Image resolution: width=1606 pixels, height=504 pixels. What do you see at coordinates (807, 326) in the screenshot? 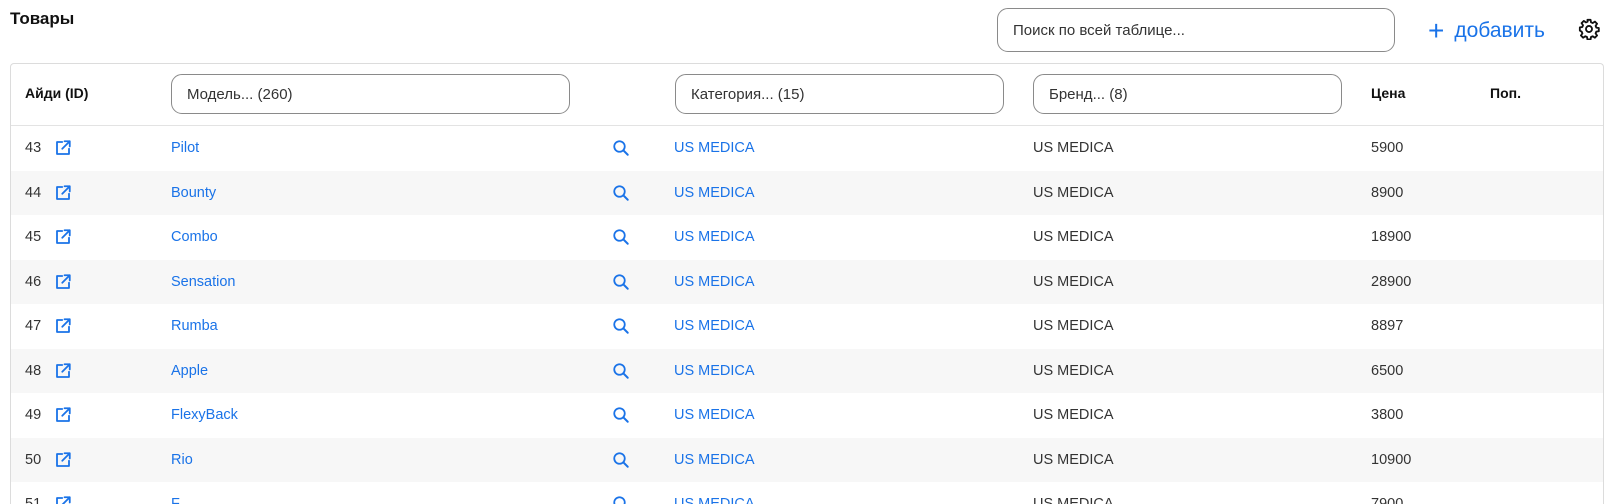
I see `table-row: 47 Rumba US MEDICA US MEDICA 8897` at bounding box center [807, 326].